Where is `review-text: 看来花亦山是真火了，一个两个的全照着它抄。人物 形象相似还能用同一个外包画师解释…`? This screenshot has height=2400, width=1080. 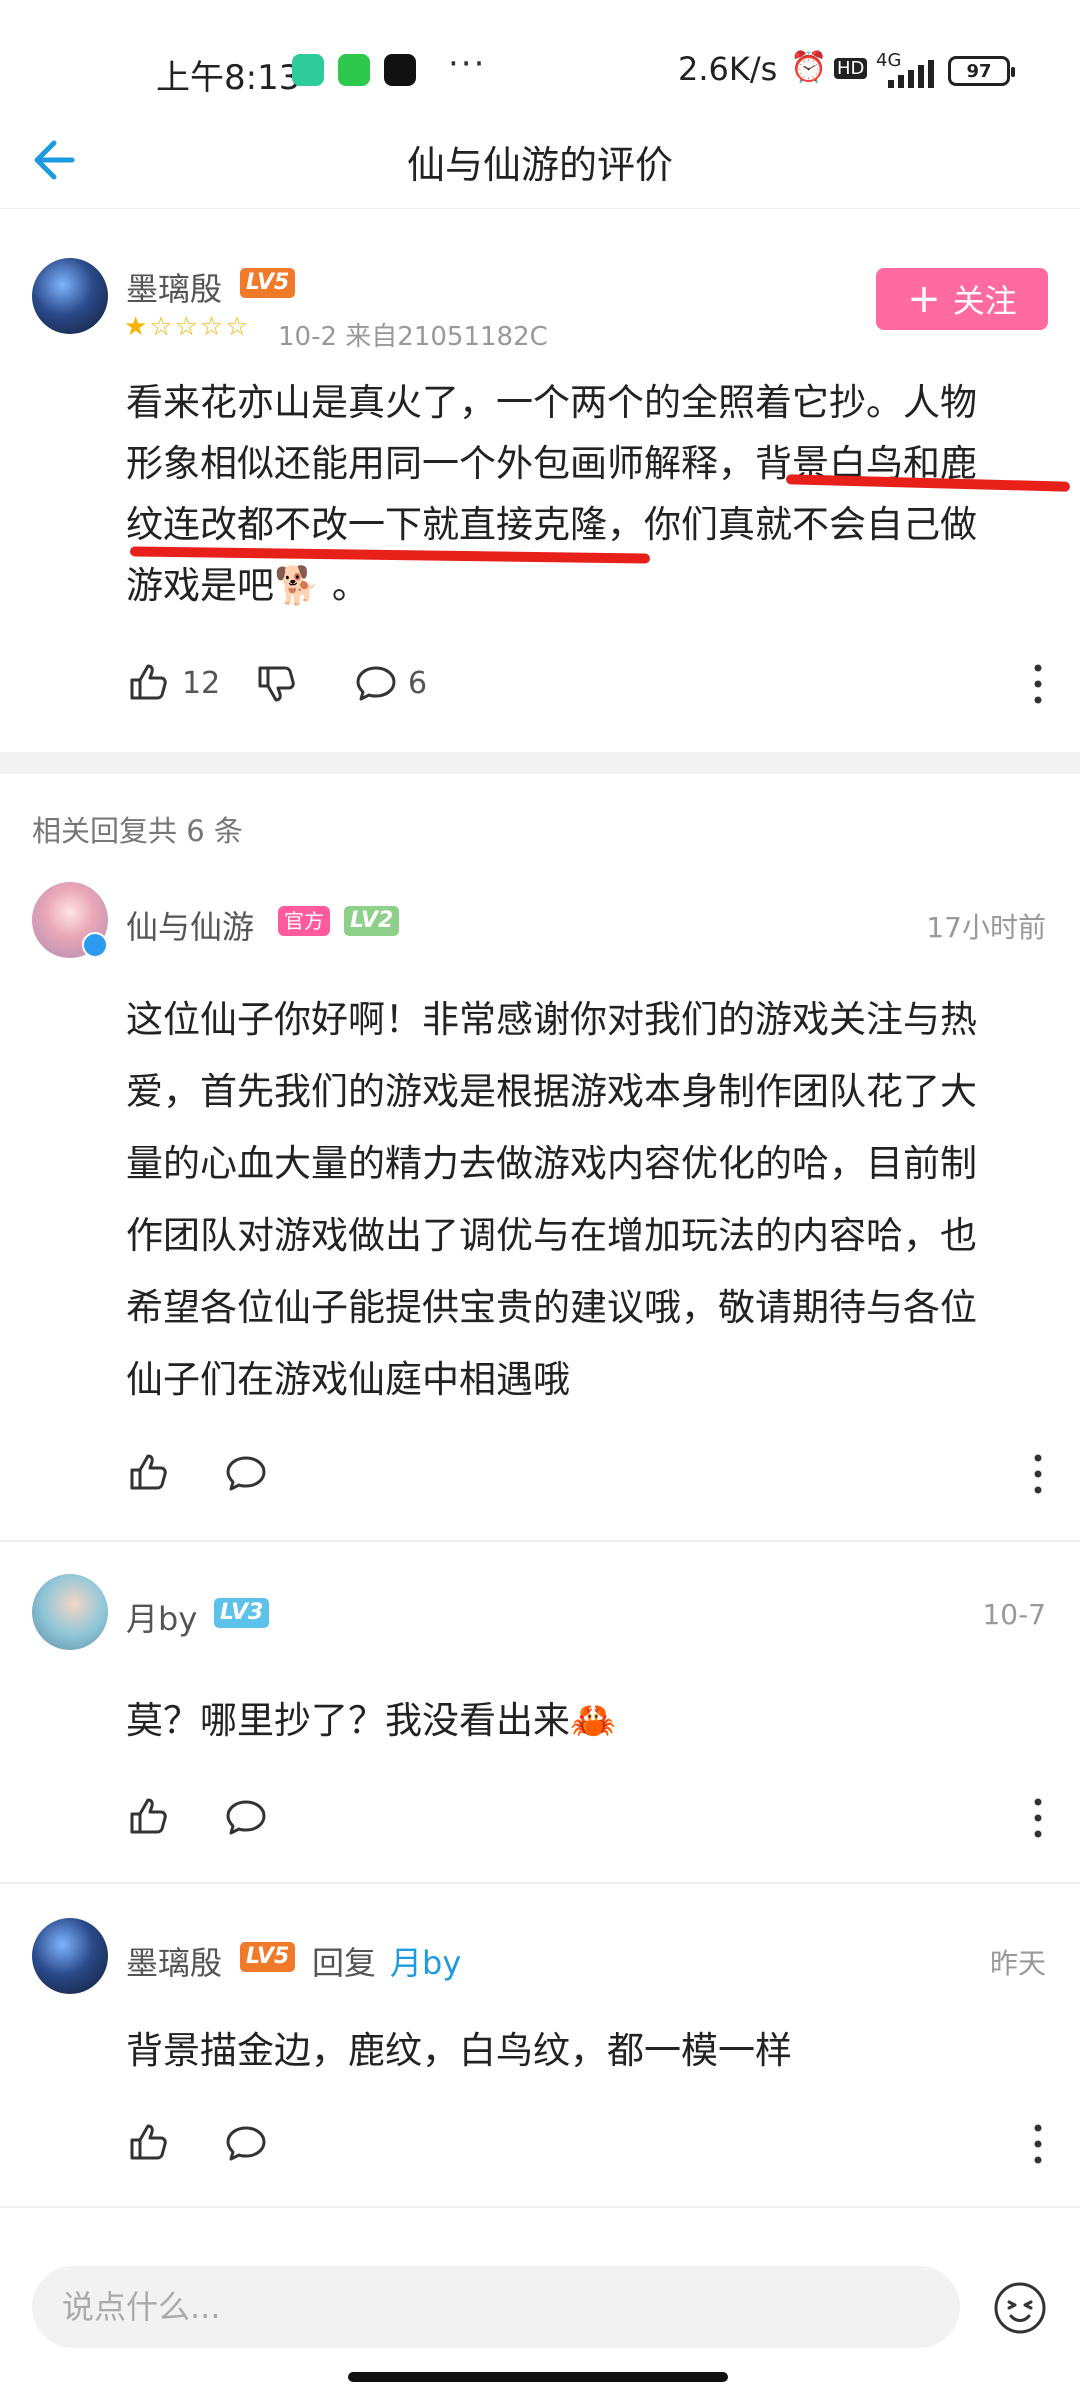
review-text: 看来花亦山是真火了，一个两个的全照着它抄。人物 形象相似还能用同一个外包画师解释… is located at coordinates (586, 494).